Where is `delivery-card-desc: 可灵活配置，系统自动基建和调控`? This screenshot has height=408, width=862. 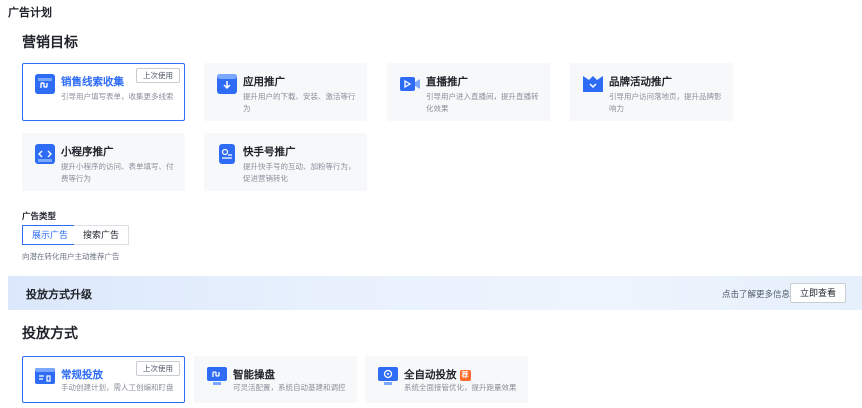 delivery-card-desc: 可灵活配置，系统自动基建和调控 is located at coordinates (289, 387).